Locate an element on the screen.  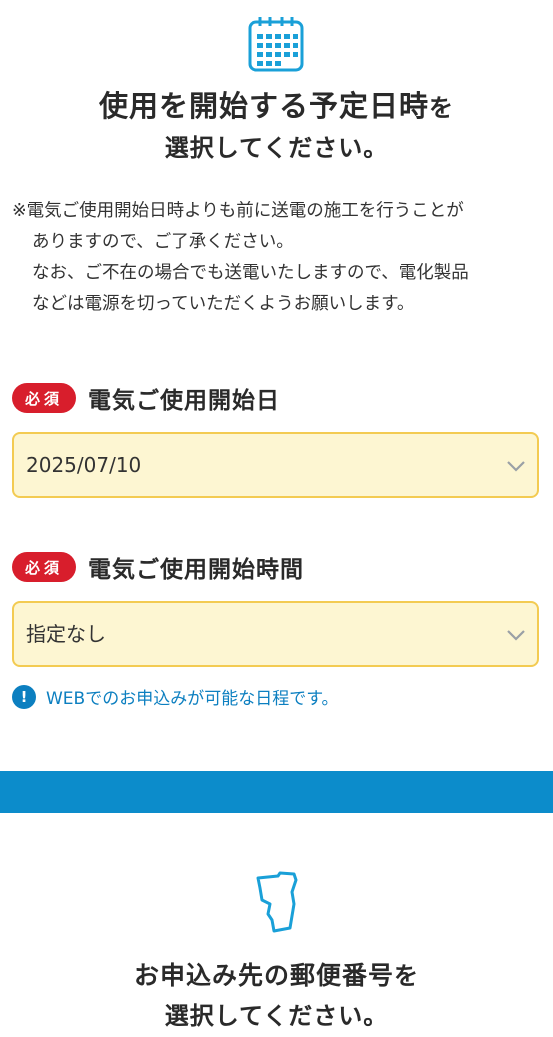
notice-line: などは電源を切っていただくようお願いします。 is located at coordinates (223, 304).